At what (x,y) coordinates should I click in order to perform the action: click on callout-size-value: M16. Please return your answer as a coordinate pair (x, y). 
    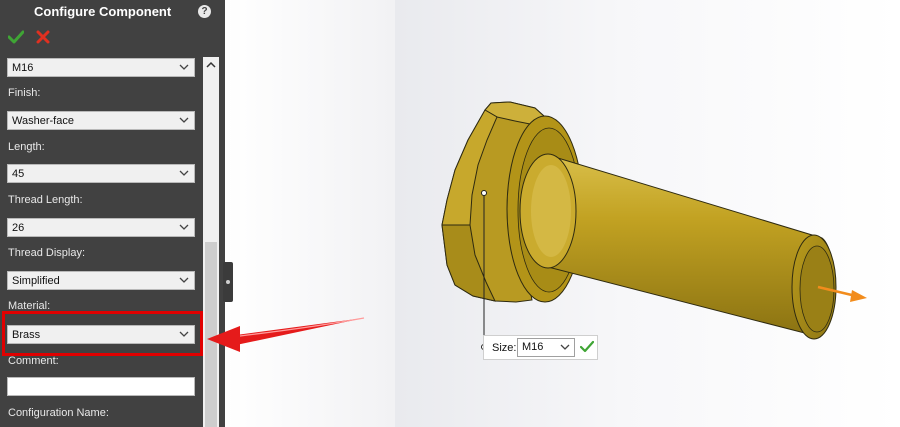
    Looking at the image, I should click on (533, 347).